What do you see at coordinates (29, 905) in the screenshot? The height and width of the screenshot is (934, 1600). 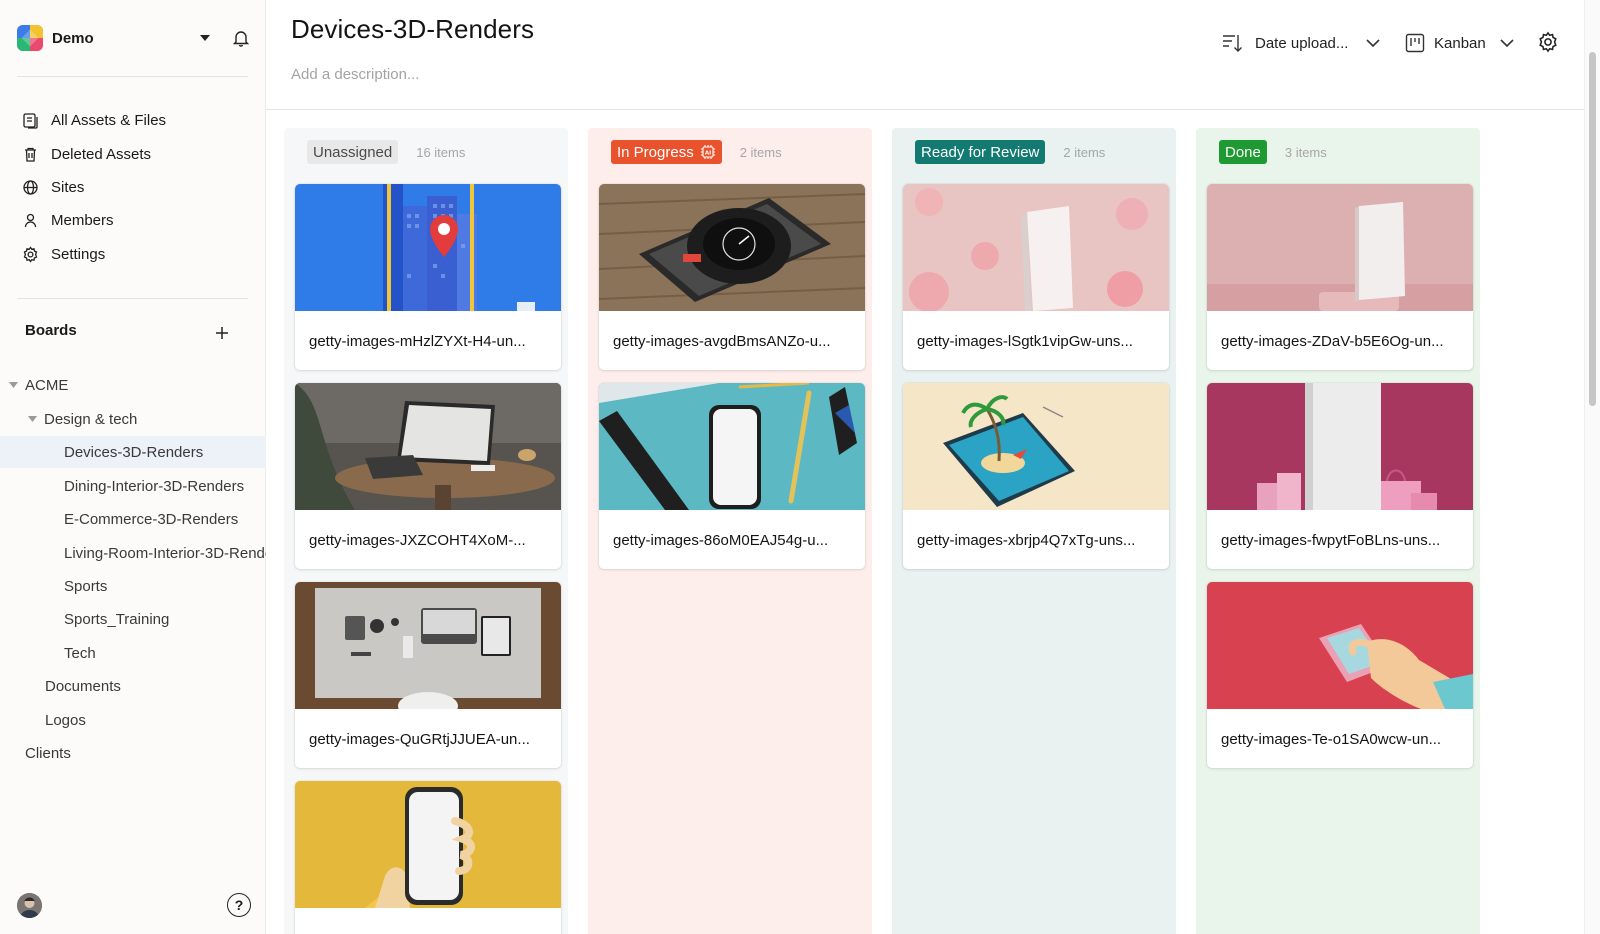 I see `avatar` at bounding box center [29, 905].